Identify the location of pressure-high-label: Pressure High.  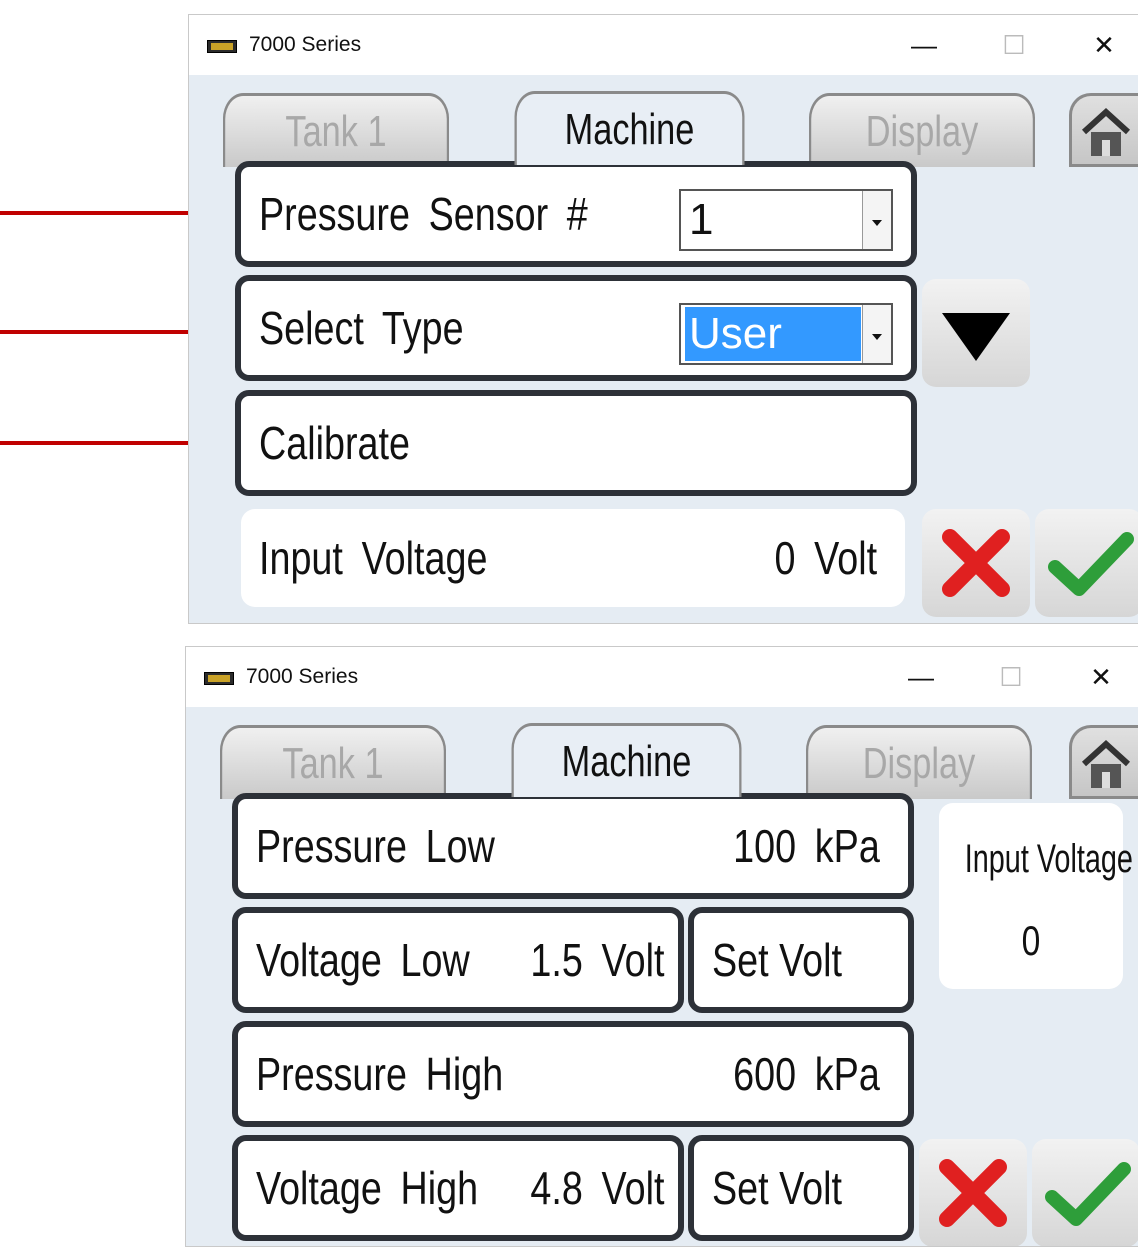
(380, 1074).